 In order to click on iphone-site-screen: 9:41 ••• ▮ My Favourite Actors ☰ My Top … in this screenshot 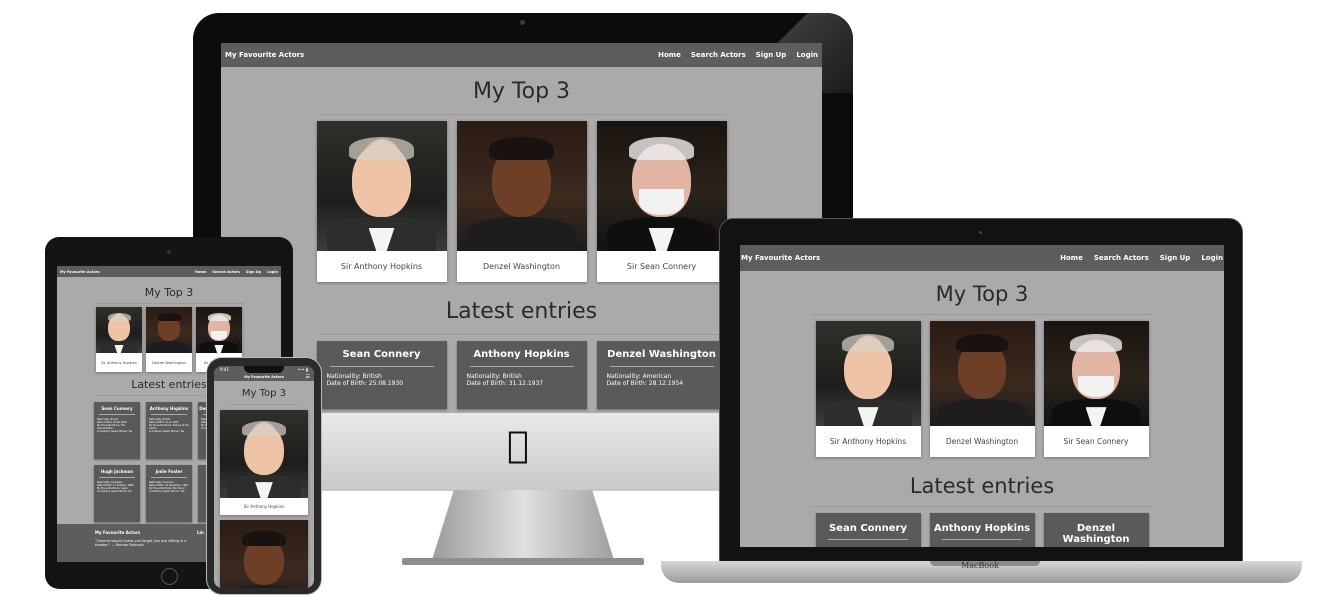, I will do `click(264, 477)`.